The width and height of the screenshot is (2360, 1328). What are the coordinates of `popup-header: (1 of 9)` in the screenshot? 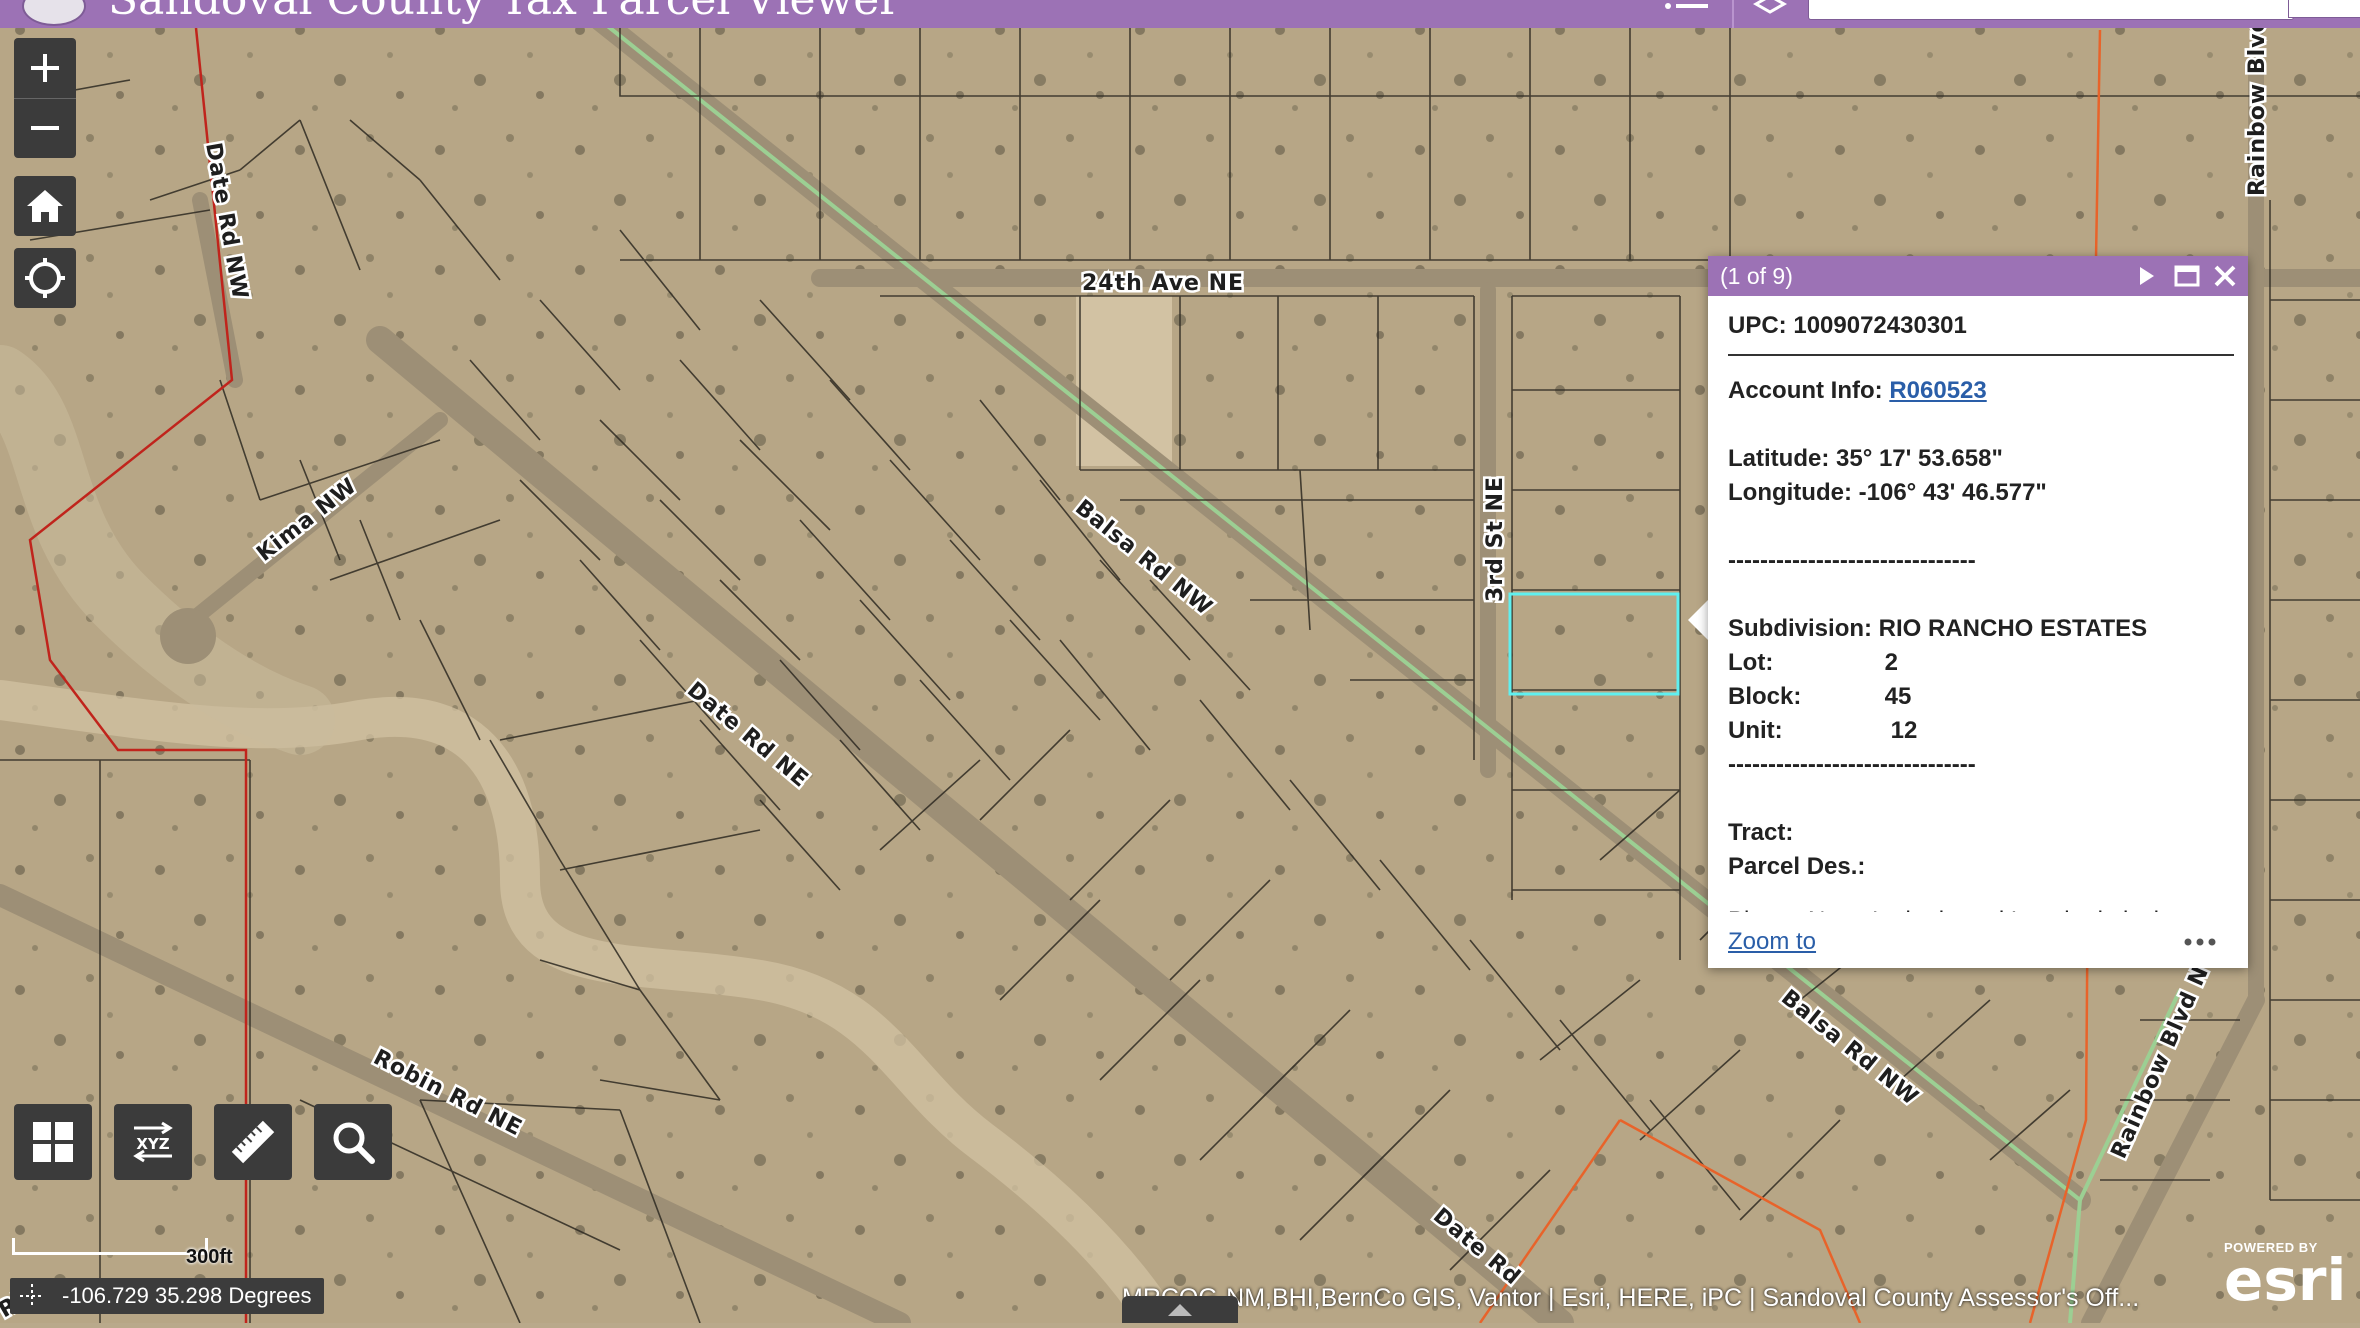 It's located at (1978, 276).